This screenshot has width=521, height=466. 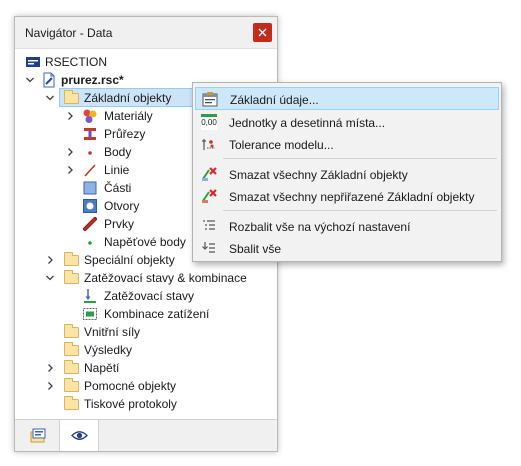 I want to click on tree-label: Základní objekty, so click(x=128, y=98).